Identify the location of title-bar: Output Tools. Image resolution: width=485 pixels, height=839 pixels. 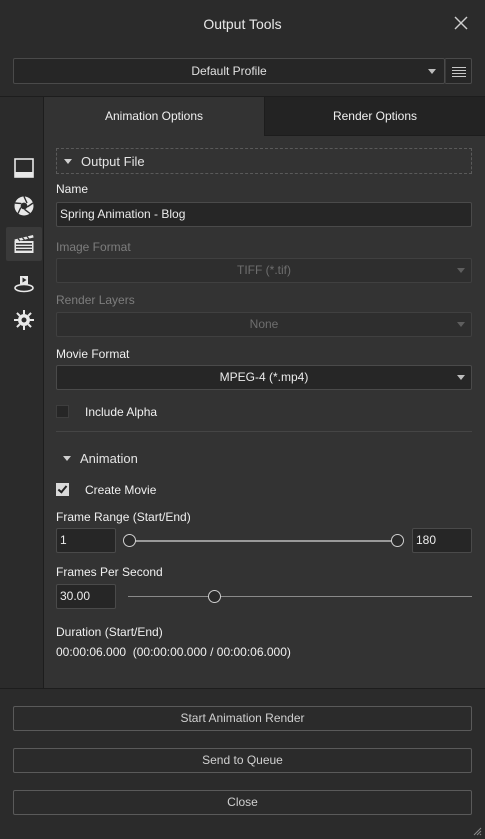
(242, 24).